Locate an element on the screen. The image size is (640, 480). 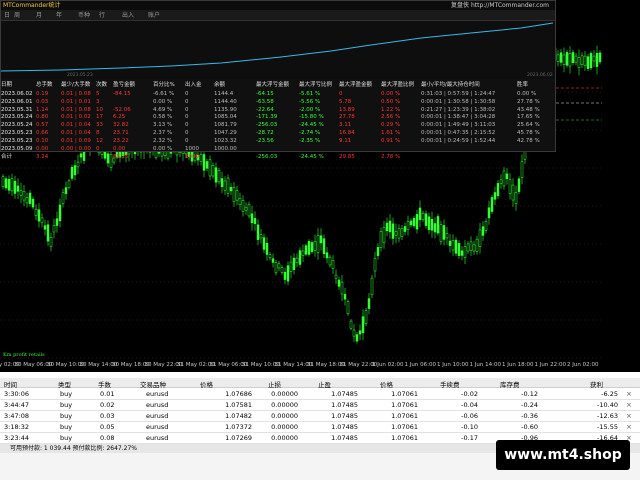
stats-cell: 45.78 % is located at coordinates (528, 133).